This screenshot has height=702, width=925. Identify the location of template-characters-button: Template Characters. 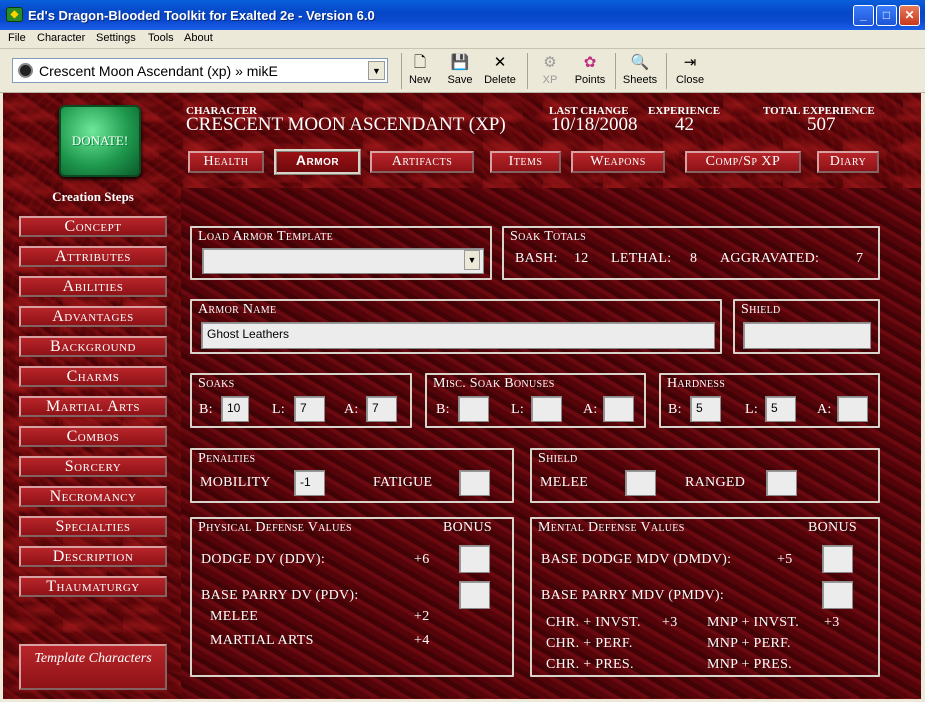
(93, 667).